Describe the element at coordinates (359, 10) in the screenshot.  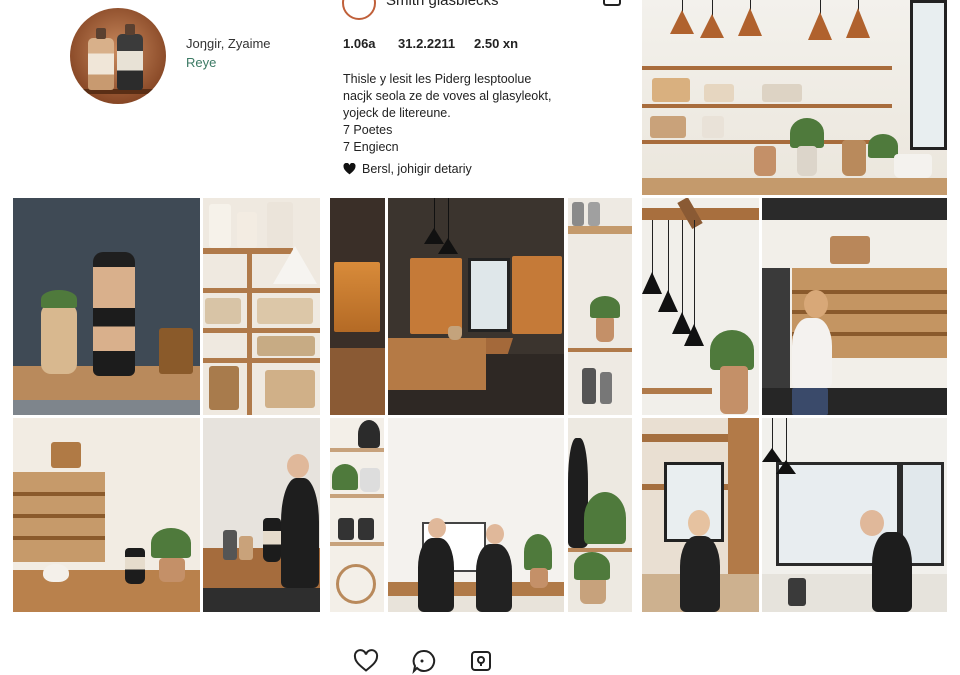
I see `brand-logo-icon` at that location.